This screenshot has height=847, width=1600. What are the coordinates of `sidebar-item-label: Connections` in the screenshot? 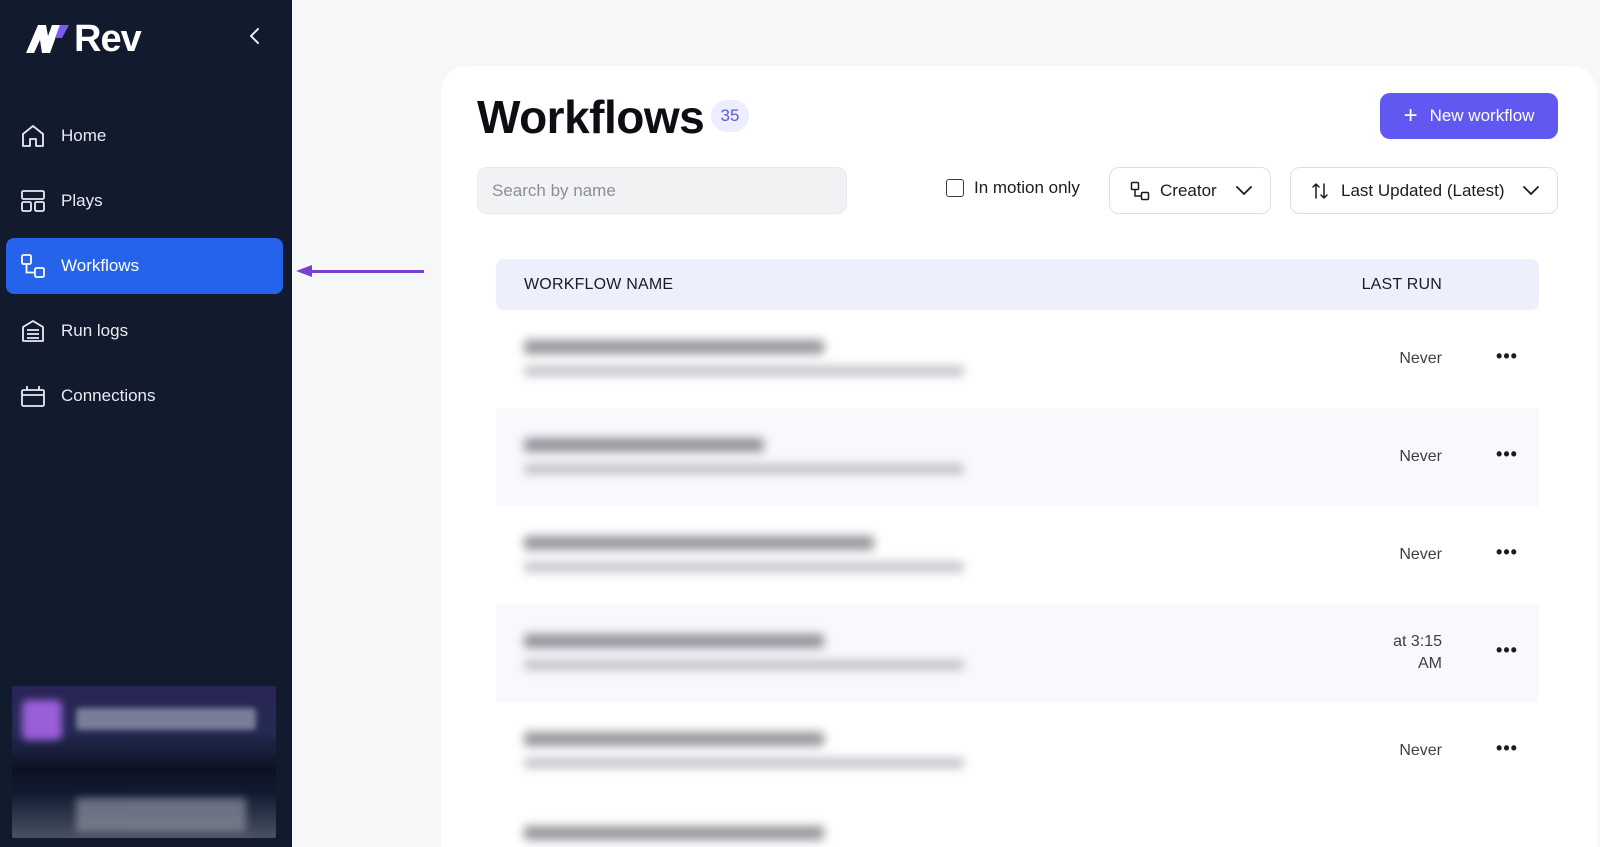 It's located at (108, 395).